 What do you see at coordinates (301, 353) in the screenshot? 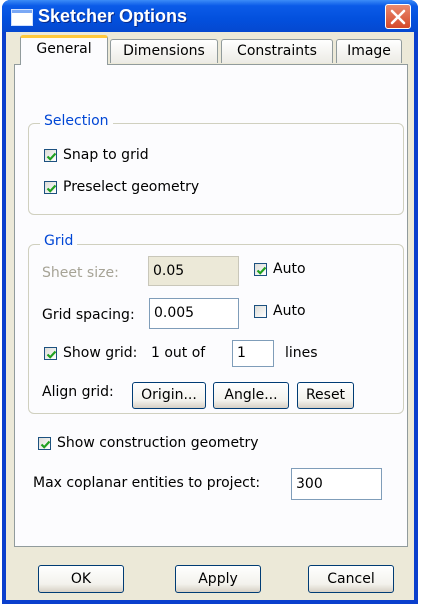
I see `show-grid-suffix: lines` at bounding box center [301, 353].